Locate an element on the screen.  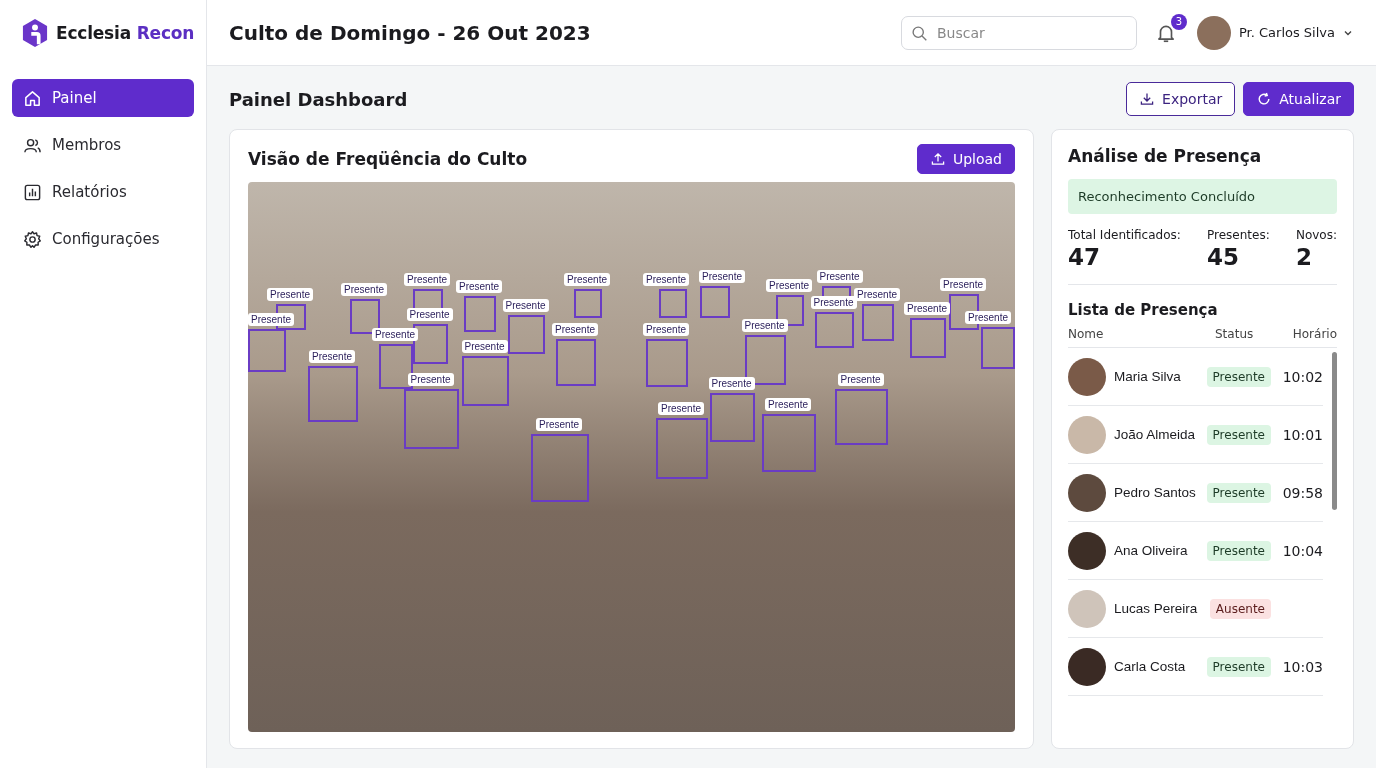
sidebar-item: Configurações is located at coordinates (103, 239).